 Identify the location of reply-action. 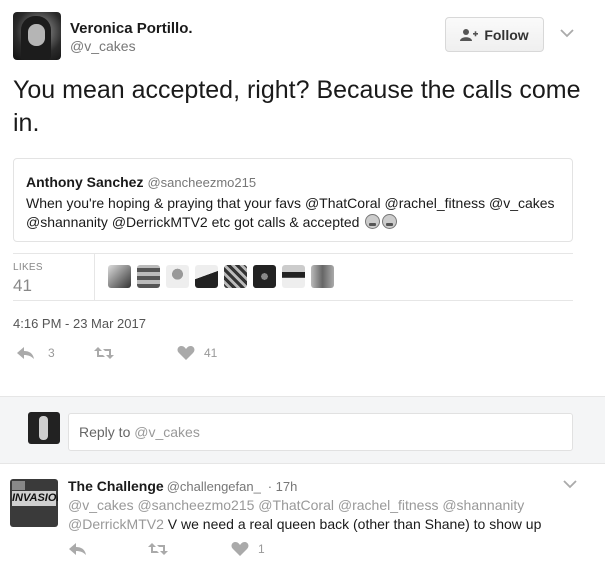
(82, 549).